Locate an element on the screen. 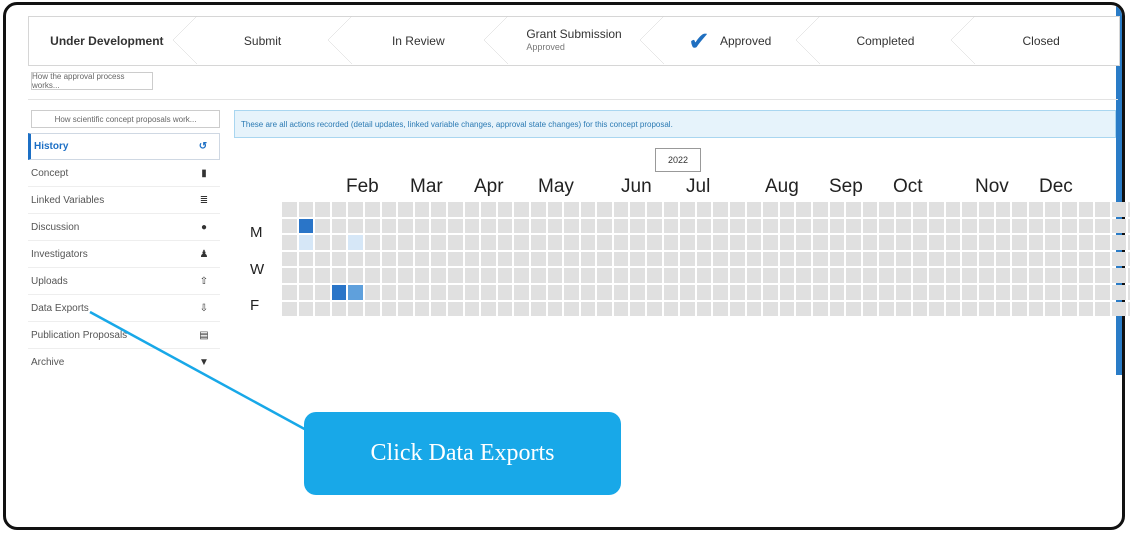 The width and height of the screenshot is (1130, 538). step-submit: Submit is located at coordinates (256, 40).